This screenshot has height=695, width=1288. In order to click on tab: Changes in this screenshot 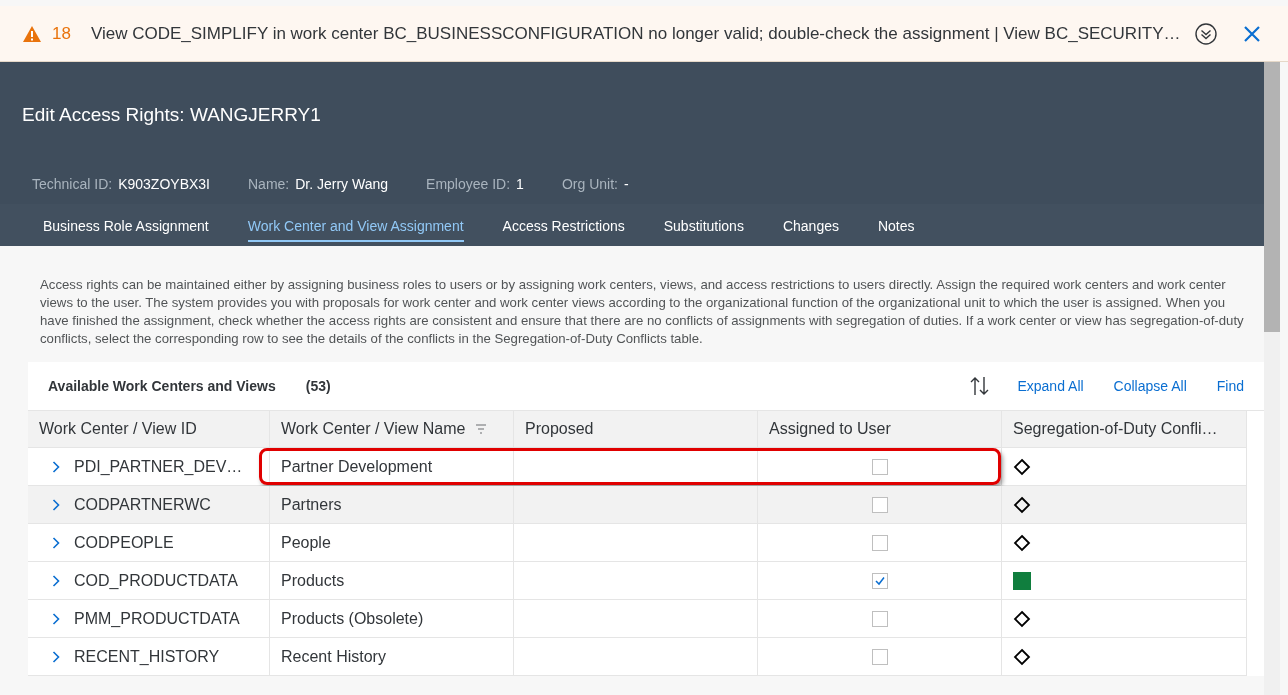, I will do `click(810, 230)`.